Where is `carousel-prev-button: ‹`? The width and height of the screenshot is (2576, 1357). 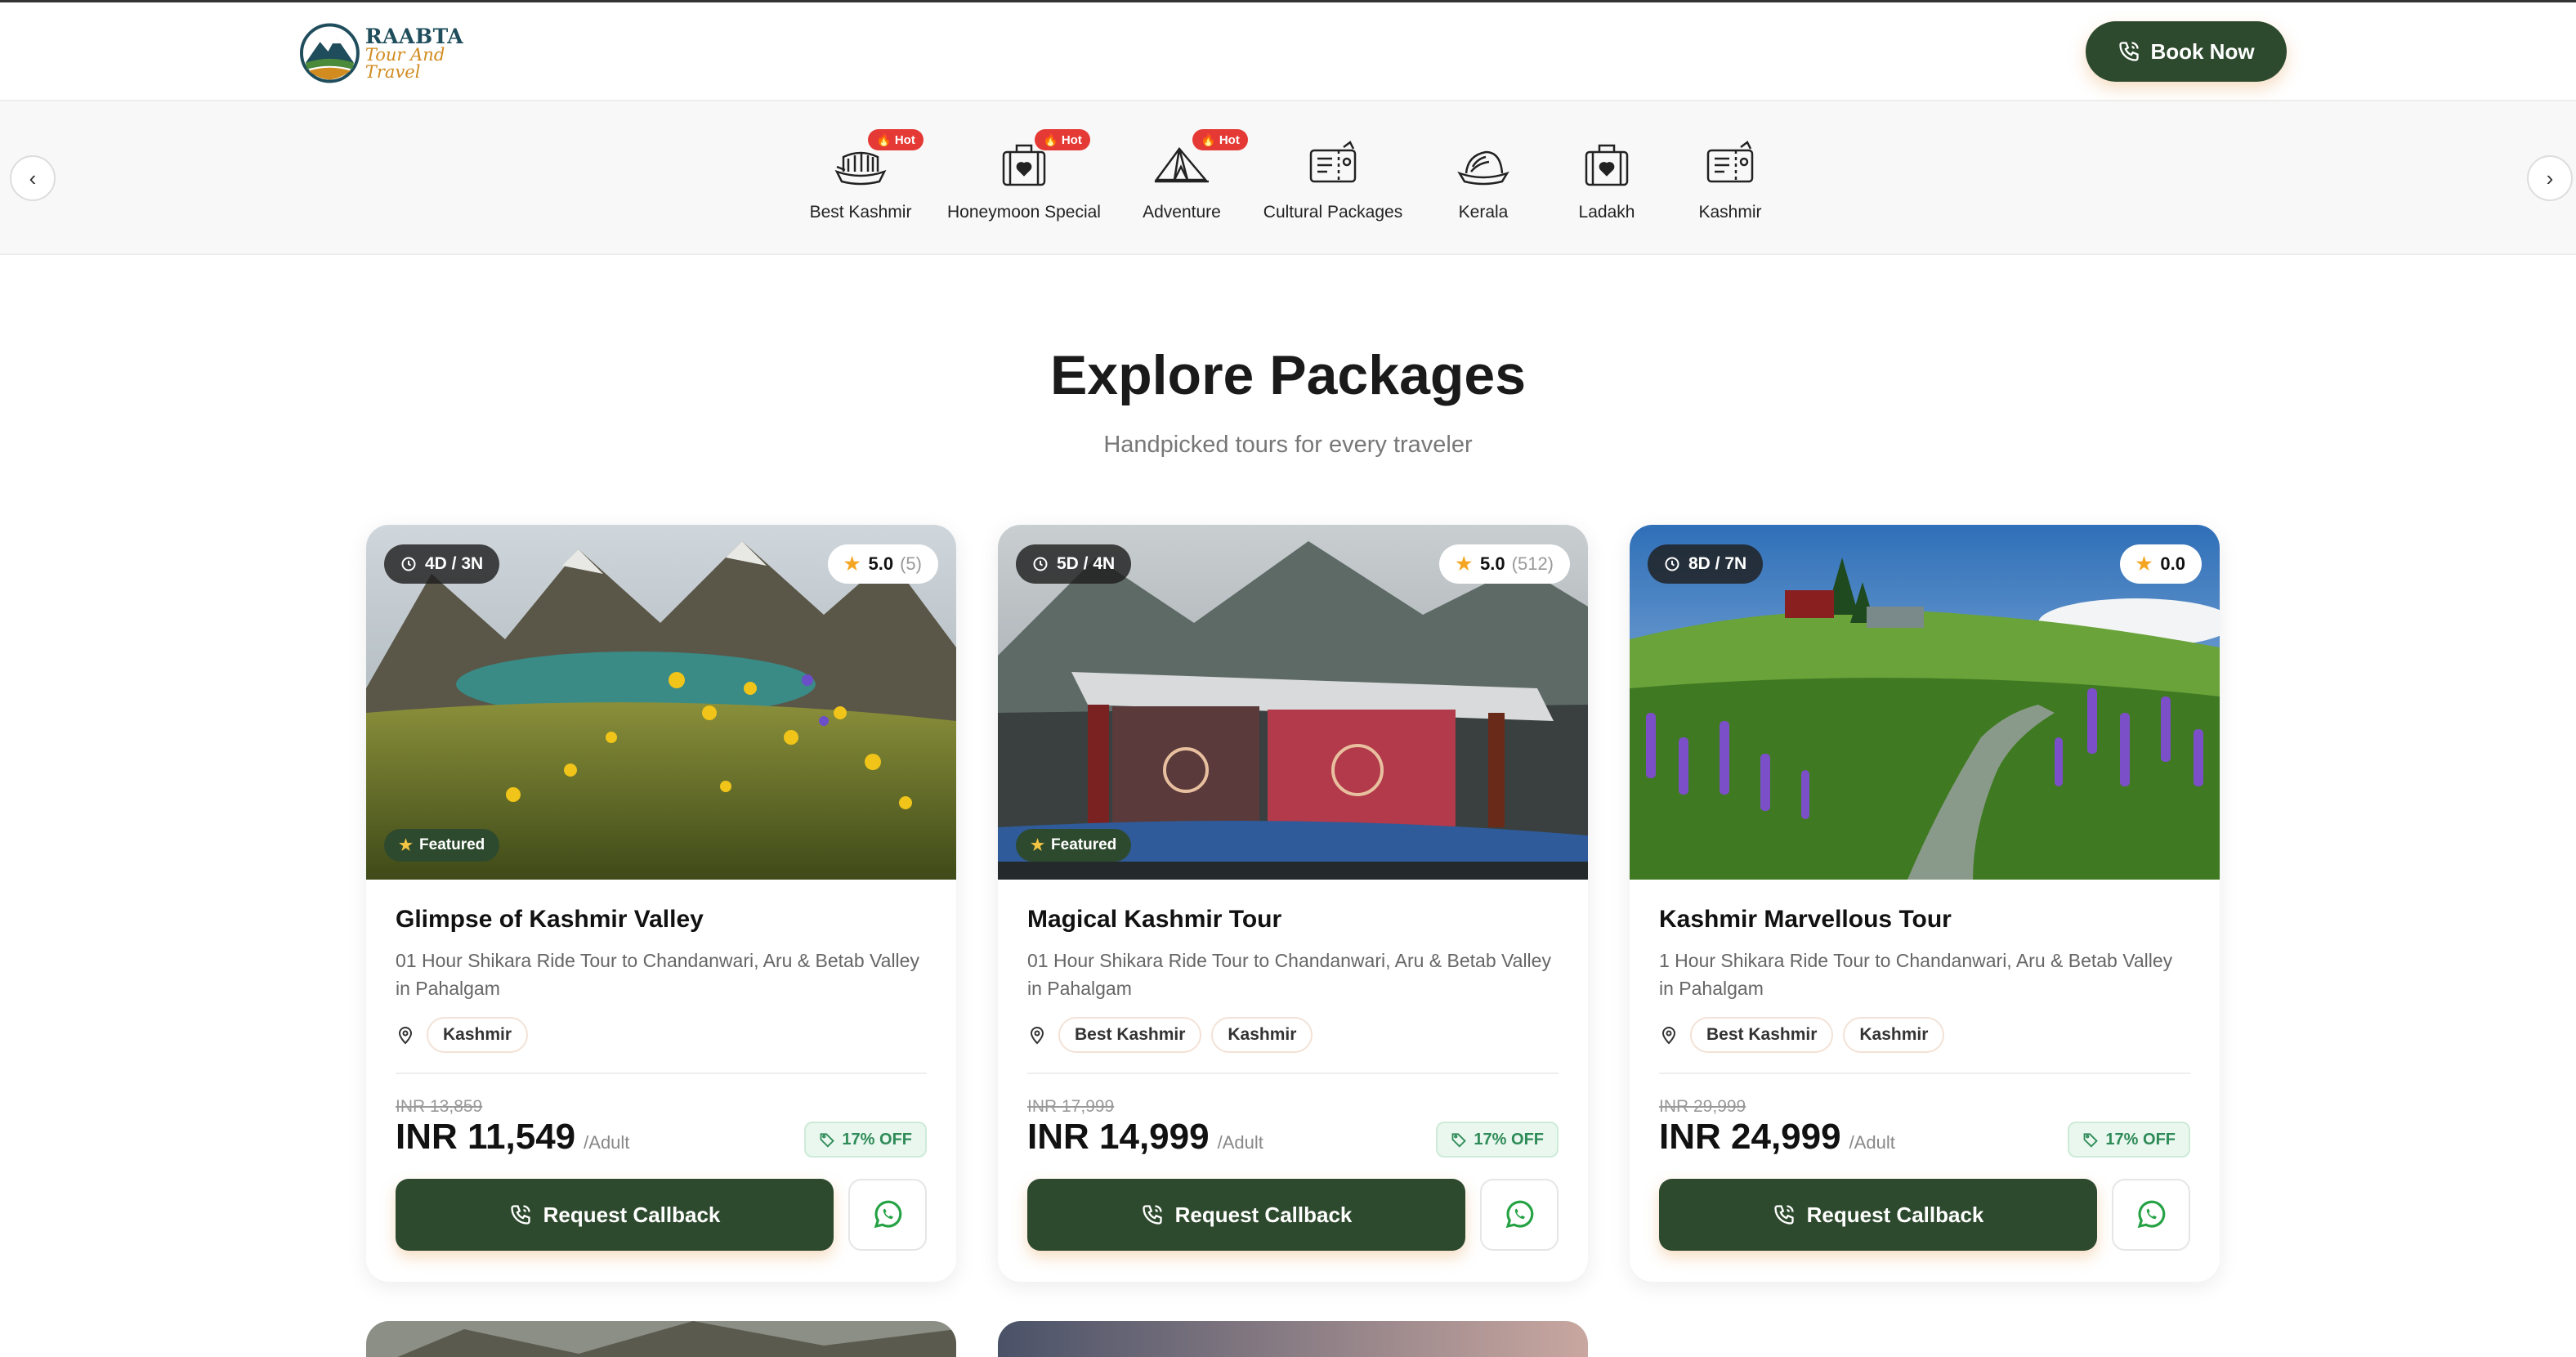
carousel-prev-button: ‹ is located at coordinates (33, 178).